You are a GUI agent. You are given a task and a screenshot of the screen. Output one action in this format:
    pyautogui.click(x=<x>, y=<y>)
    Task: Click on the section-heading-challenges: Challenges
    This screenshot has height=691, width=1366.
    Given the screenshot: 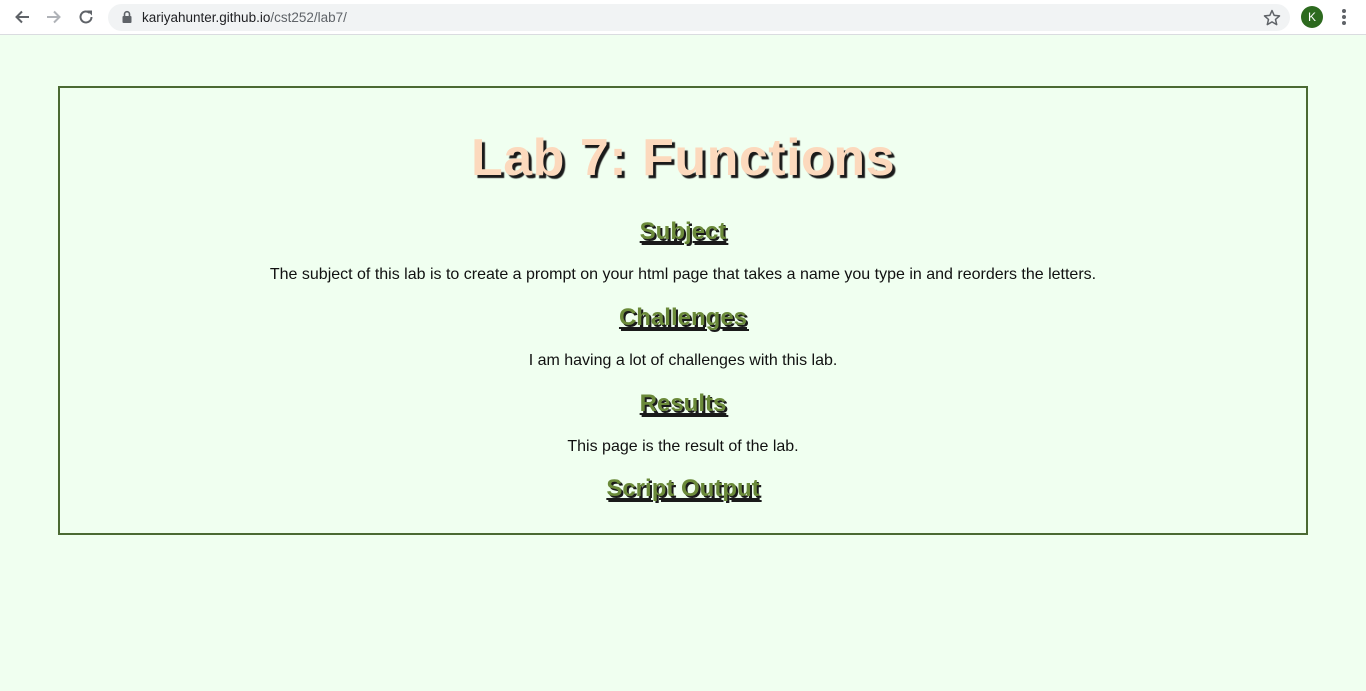 What is the action you would take?
    pyautogui.click(x=683, y=317)
    